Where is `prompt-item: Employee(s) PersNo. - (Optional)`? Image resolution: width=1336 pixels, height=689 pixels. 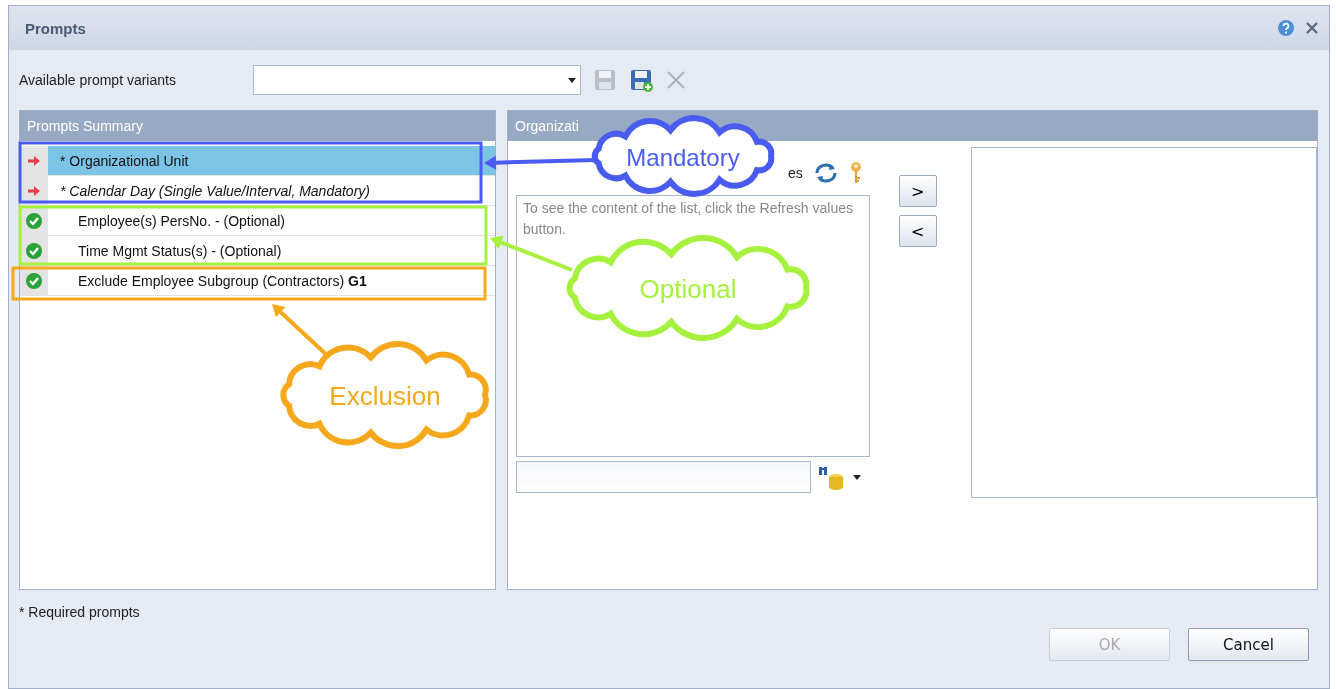
prompt-item: Employee(s) PersNo. - (Optional) is located at coordinates (271, 220).